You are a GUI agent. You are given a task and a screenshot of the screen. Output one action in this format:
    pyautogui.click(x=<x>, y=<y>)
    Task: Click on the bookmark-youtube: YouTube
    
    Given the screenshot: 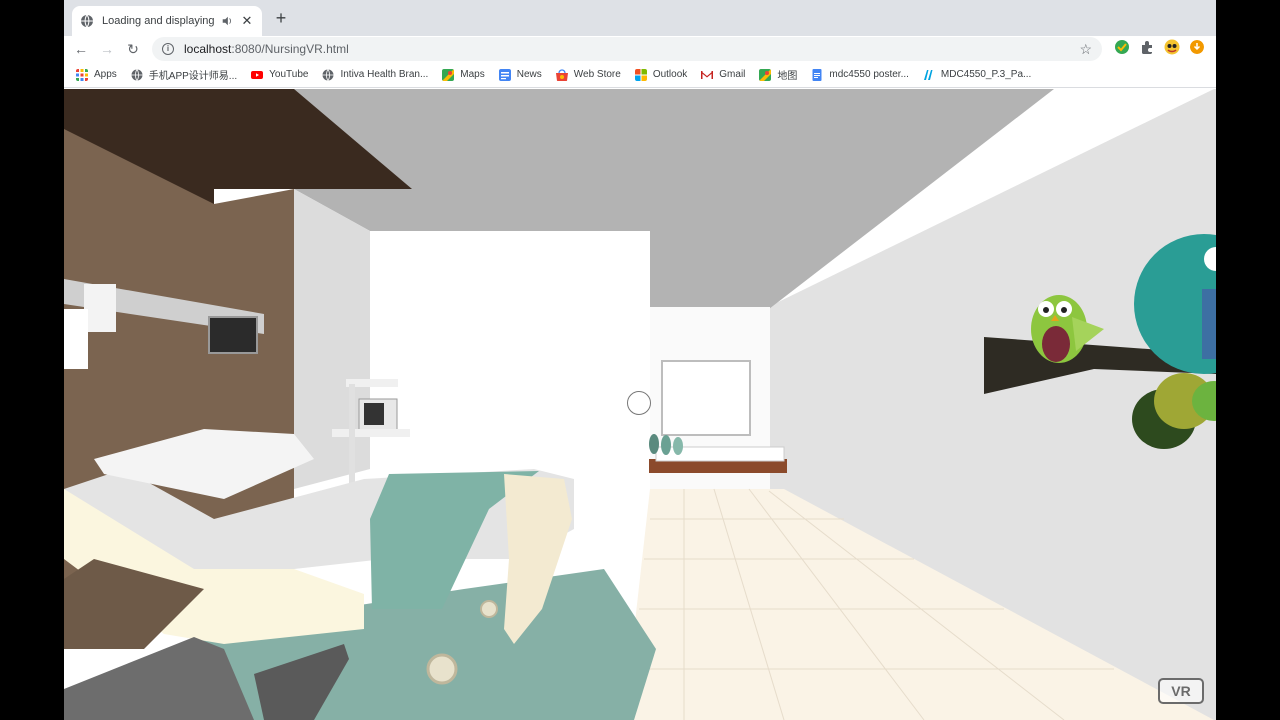 What is the action you would take?
    pyautogui.click(x=279, y=75)
    